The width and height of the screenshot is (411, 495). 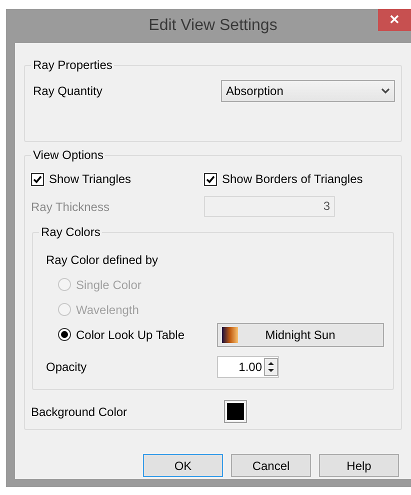 I want to click on field-label: Ray Thickness, so click(x=70, y=207).